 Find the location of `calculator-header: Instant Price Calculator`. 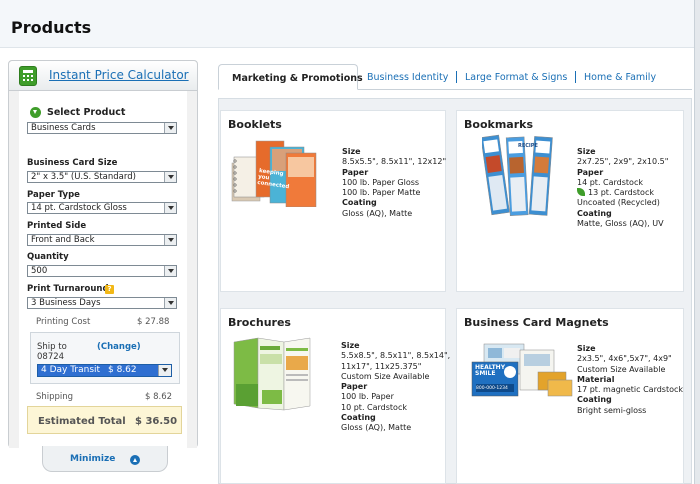

calculator-header: Instant Price Calculator is located at coordinates (103, 76).